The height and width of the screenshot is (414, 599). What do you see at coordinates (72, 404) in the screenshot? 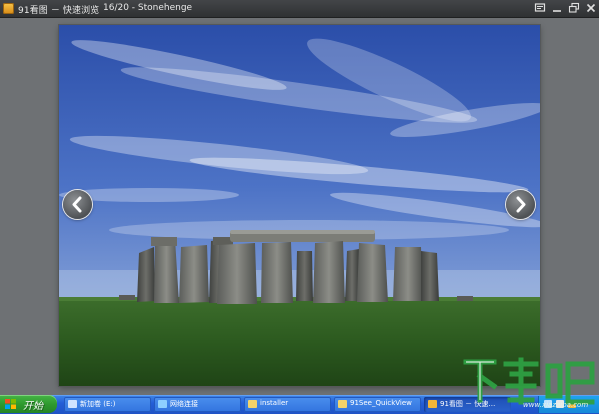
I see `drive-icon` at bounding box center [72, 404].